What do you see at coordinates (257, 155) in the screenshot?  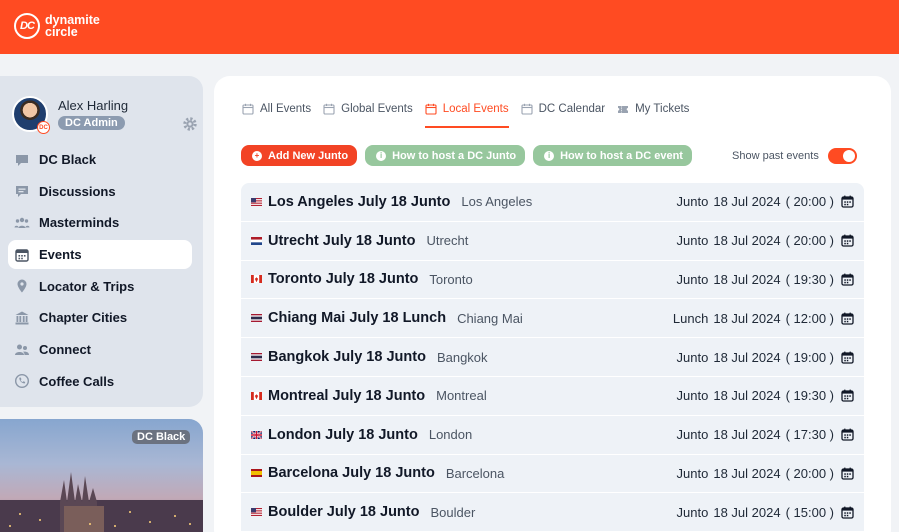 I see `plus-icon: +` at bounding box center [257, 155].